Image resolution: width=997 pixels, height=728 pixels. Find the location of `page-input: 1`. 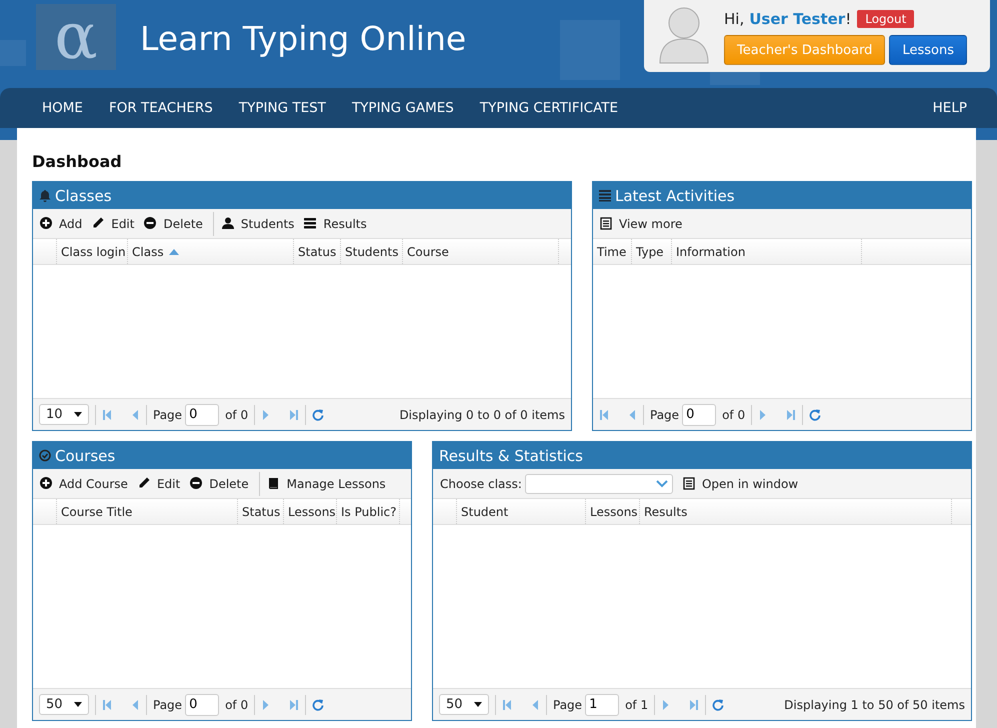

page-input: 1 is located at coordinates (602, 705).